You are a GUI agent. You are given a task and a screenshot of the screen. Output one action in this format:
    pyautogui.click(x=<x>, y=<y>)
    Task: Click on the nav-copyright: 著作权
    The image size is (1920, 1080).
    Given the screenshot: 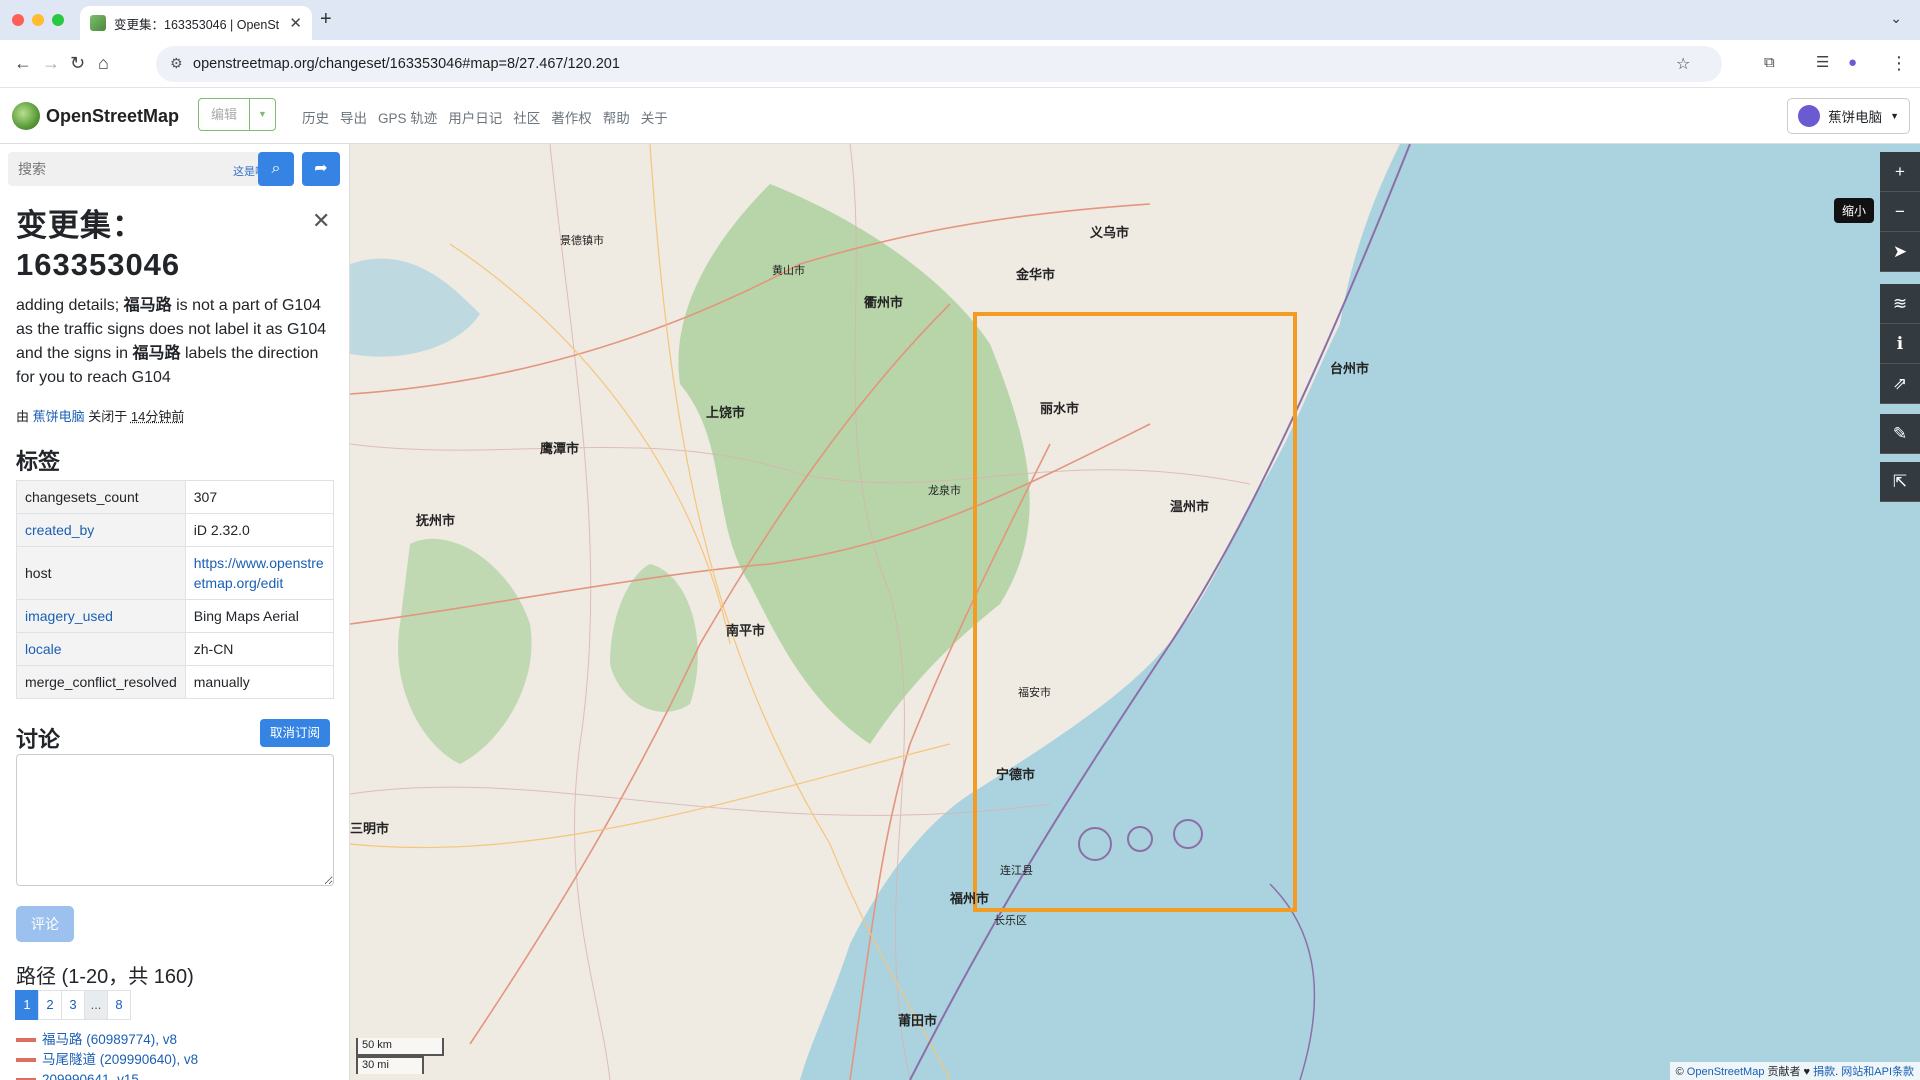 What is the action you would take?
    pyautogui.click(x=571, y=117)
    